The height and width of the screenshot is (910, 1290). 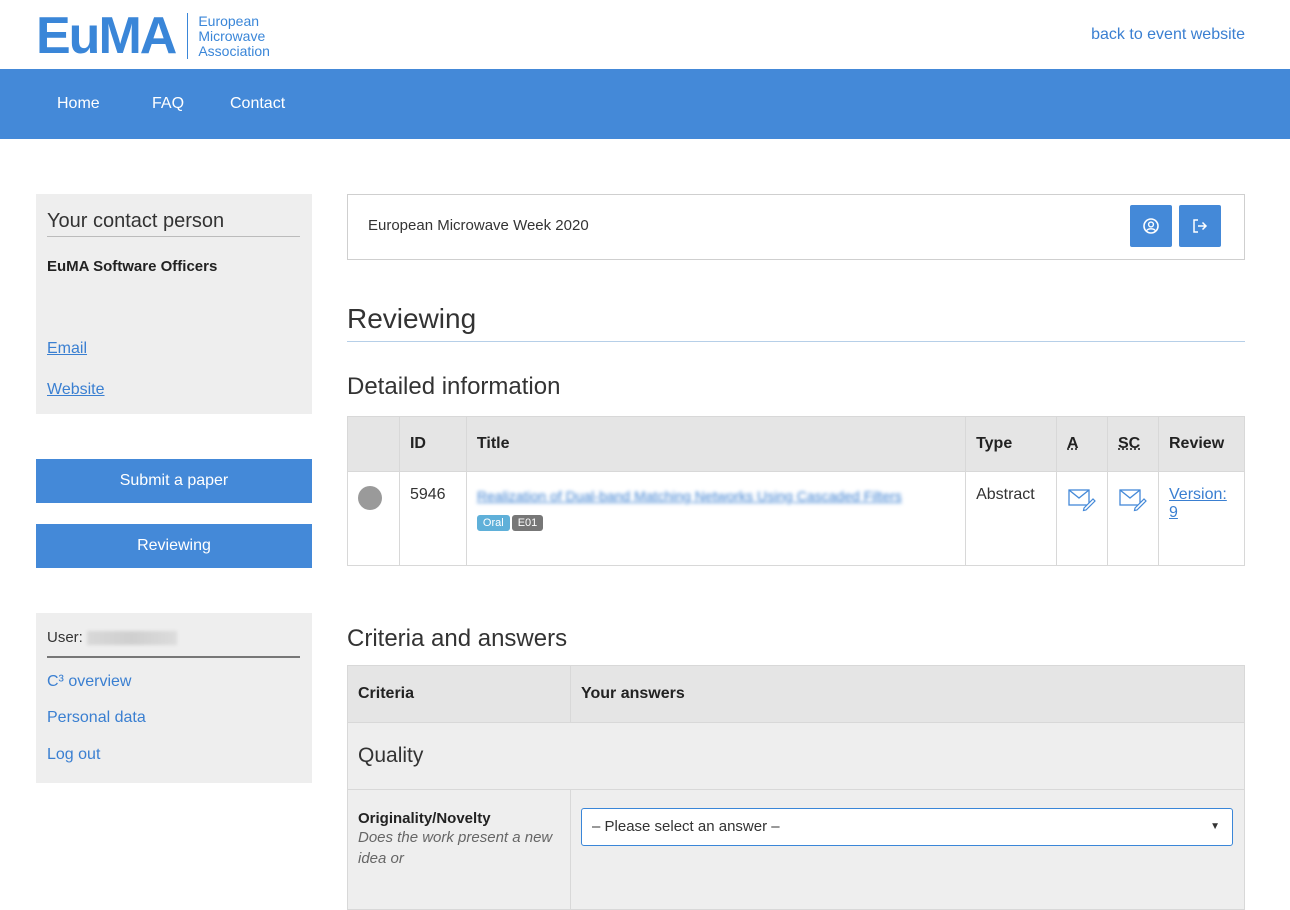 I want to click on col-sc: SC, so click(x=1133, y=444).